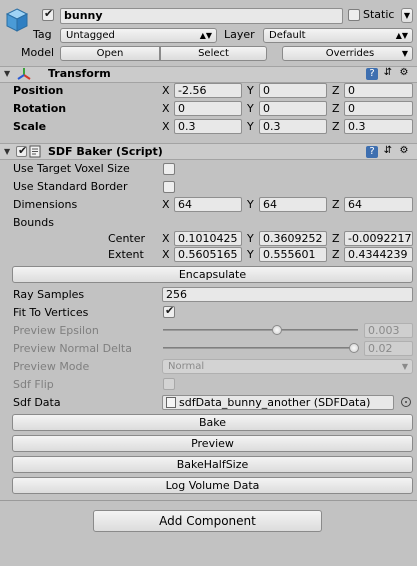 The width and height of the screenshot is (417, 566). What do you see at coordinates (71, 168) in the screenshot?
I see `use-target-voxel-label: Use Target Voxel Size` at bounding box center [71, 168].